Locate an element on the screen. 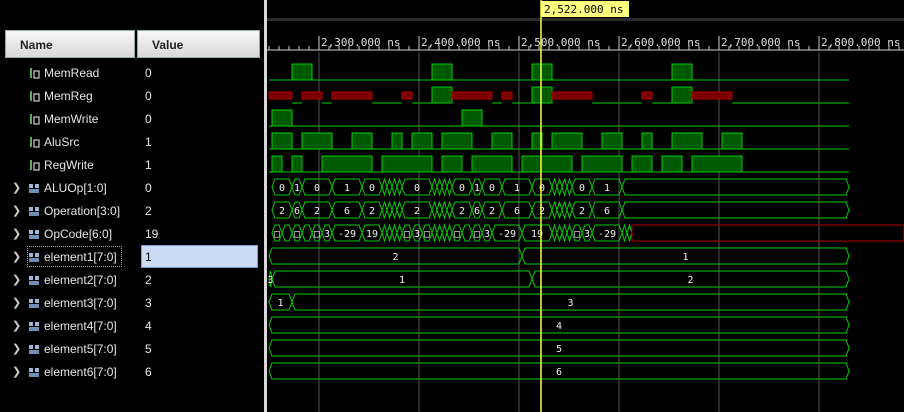 The image size is (904, 412). signal-row-regwrite: RegWrite 1 is located at coordinates (132, 164).